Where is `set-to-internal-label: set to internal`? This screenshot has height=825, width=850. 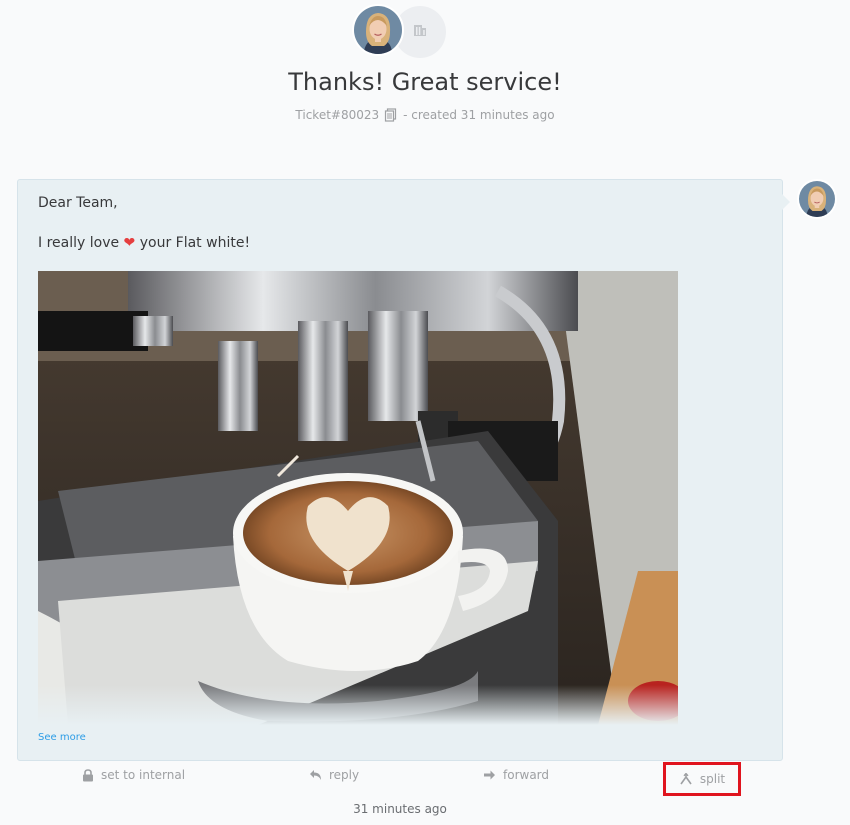 set-to-internal-label: set to internal is located at coordinates (143, 775).